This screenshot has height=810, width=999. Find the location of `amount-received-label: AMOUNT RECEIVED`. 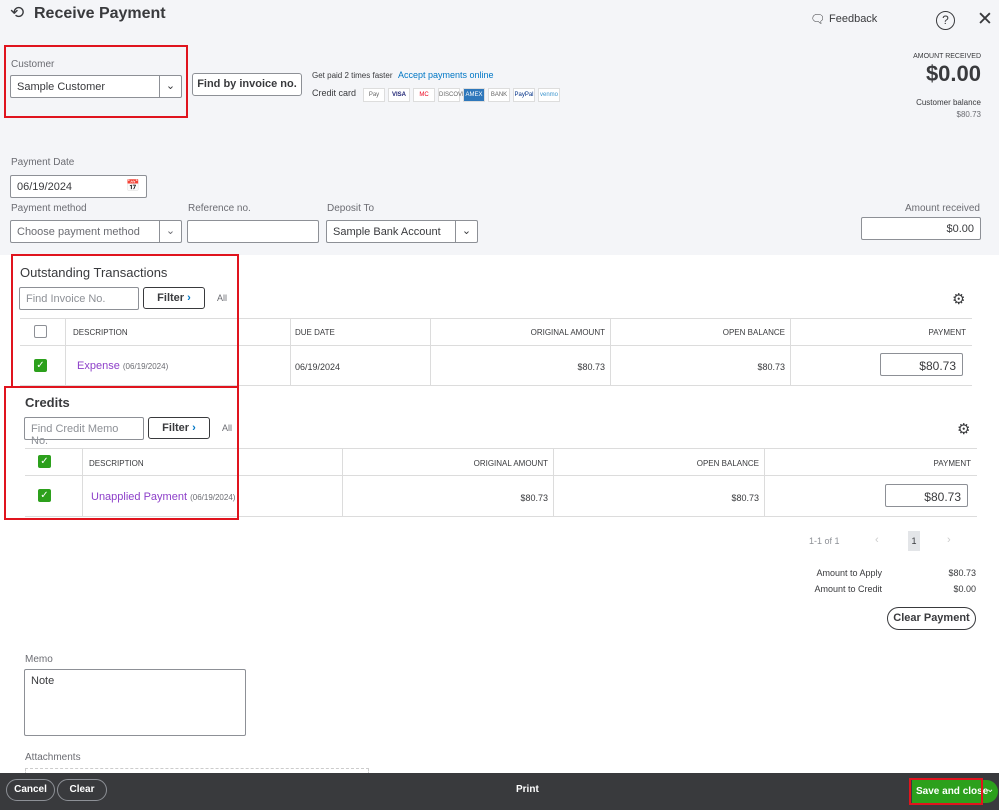

amount-received-label: AMOUNT RECEIVED is located at coordinates (947, 56).